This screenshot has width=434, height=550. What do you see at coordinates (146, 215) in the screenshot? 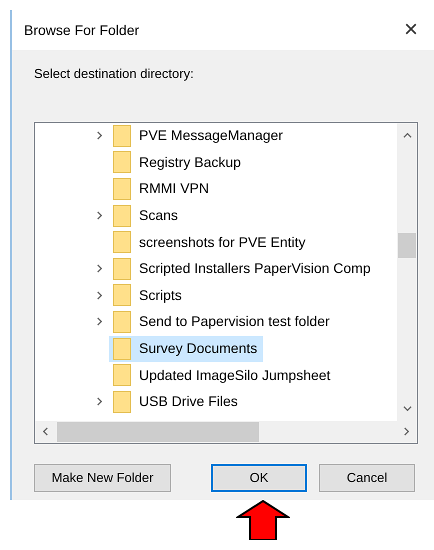
I see `tree-item: Scans` at bounding box center [146, 215].